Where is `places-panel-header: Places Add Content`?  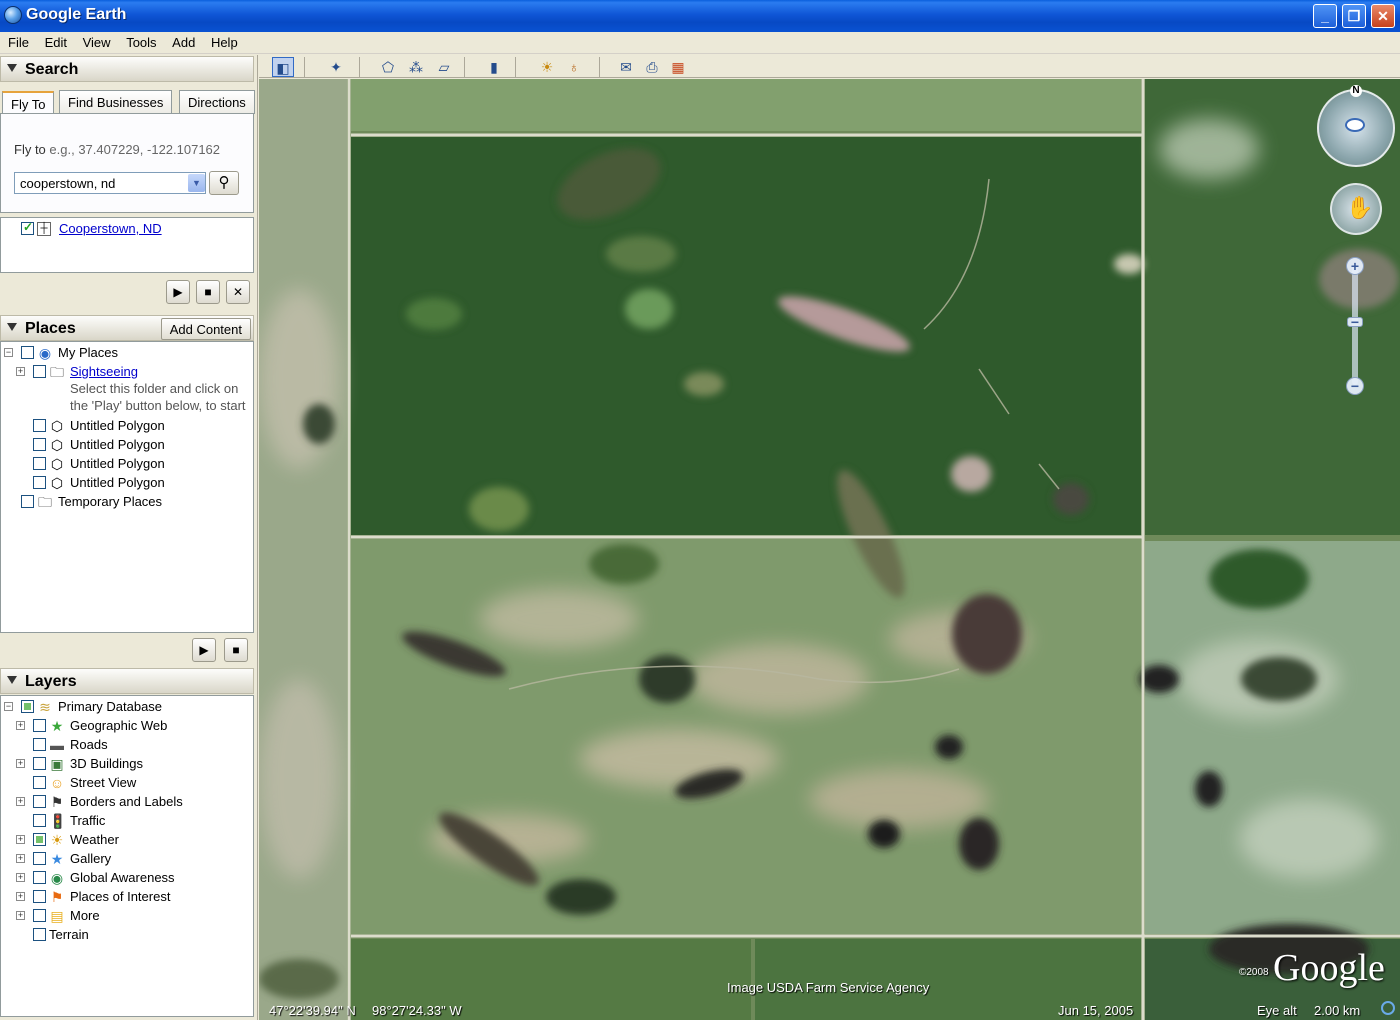 places-panel-header: Places Add Content is located at coordinates (127, 328).